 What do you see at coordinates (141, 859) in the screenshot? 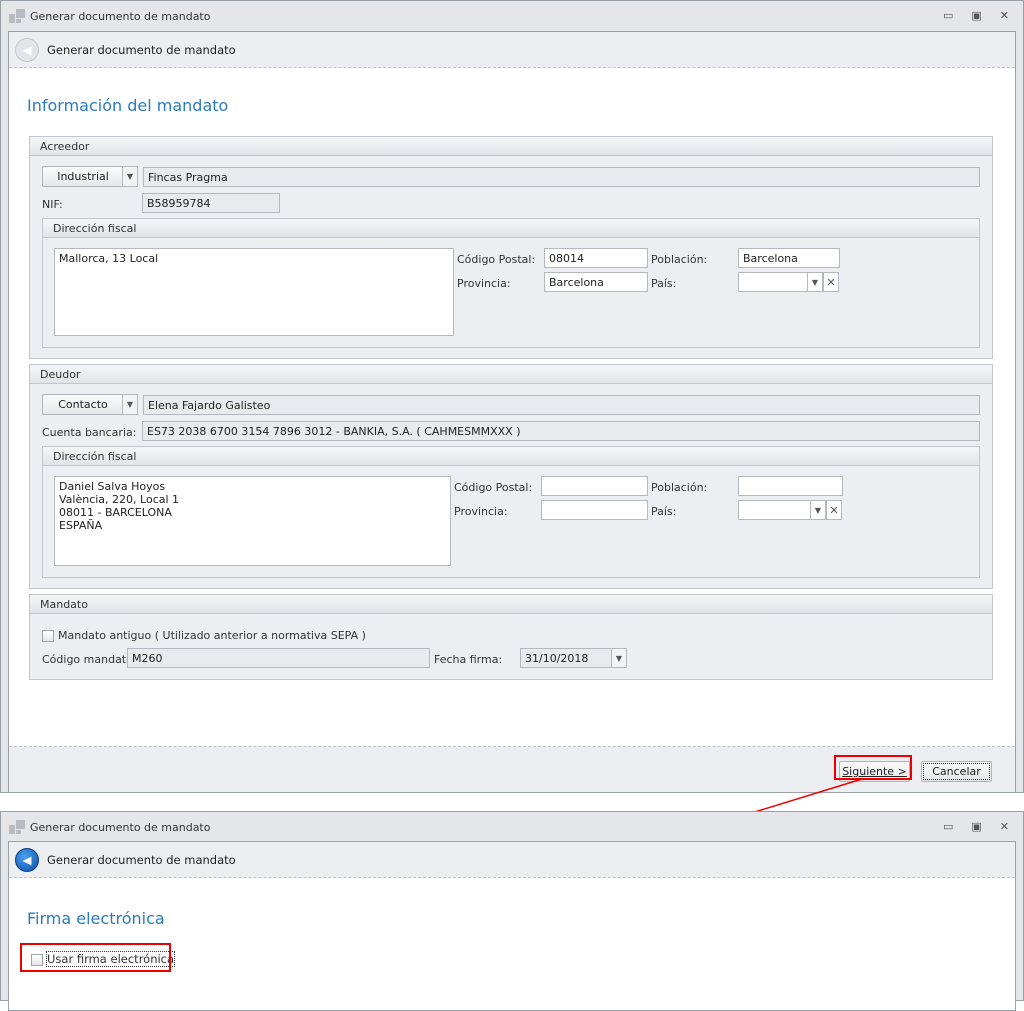
I see `header-title: Generar documento de mandato` at bounding box center [141, 859].